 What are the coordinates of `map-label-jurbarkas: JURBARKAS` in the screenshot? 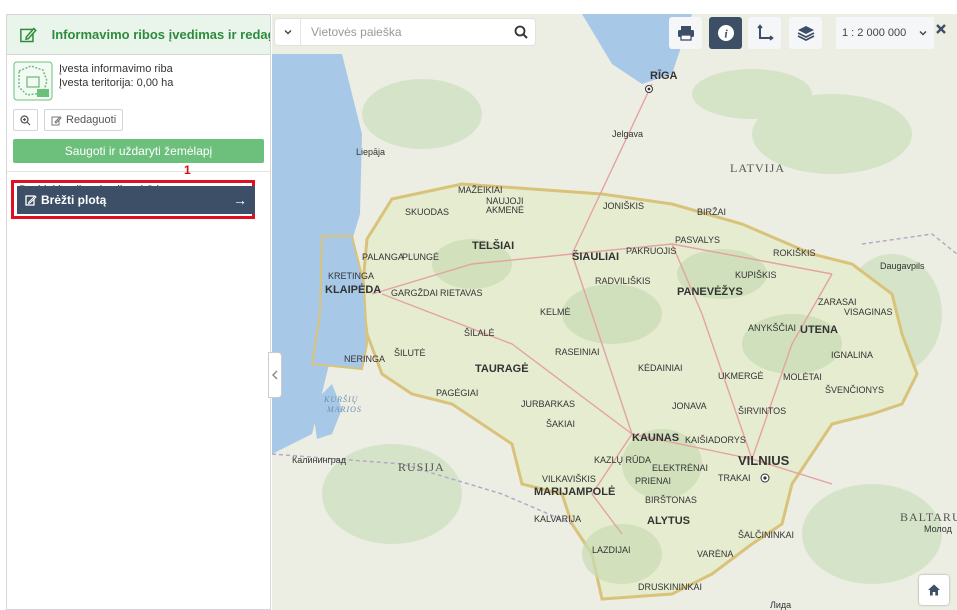 It's located at (548, 404).